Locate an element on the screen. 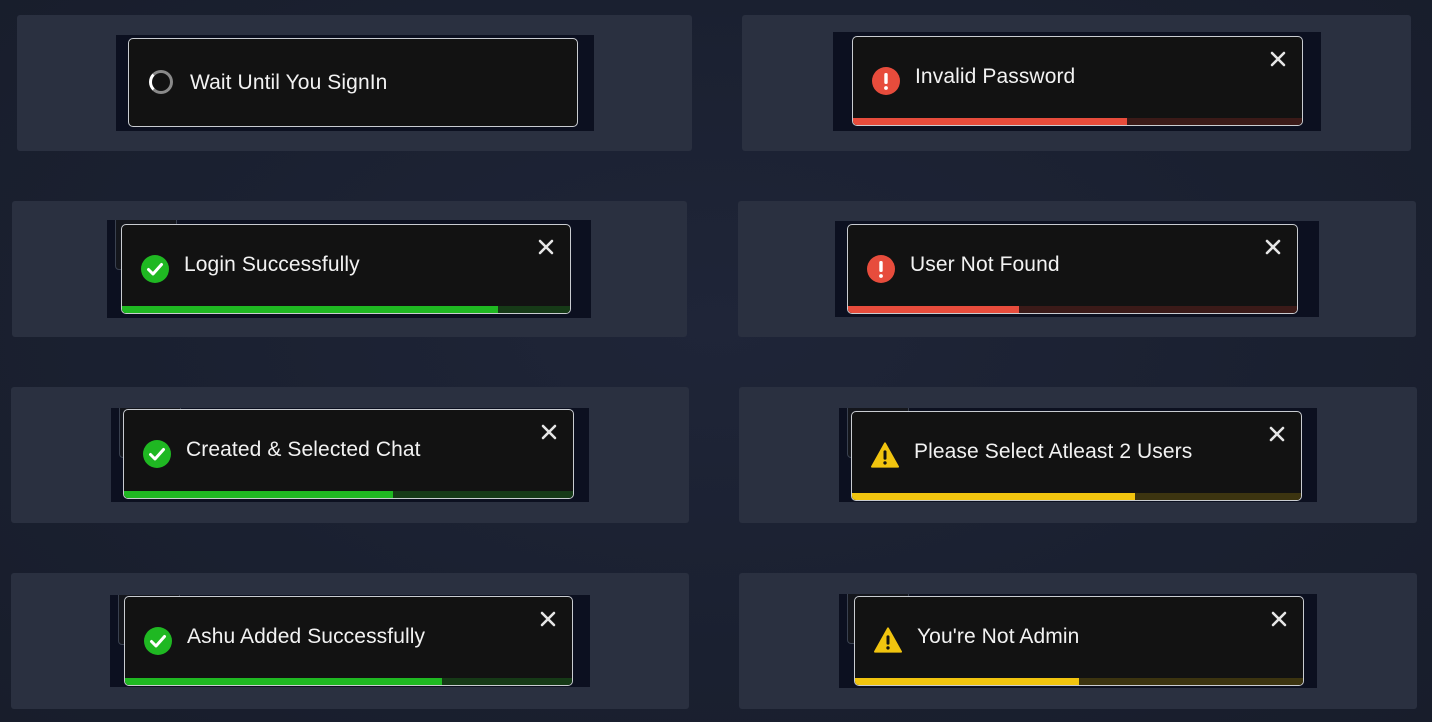  screenshot-panel: Invalid Password is located at coordinates (1076, 83).